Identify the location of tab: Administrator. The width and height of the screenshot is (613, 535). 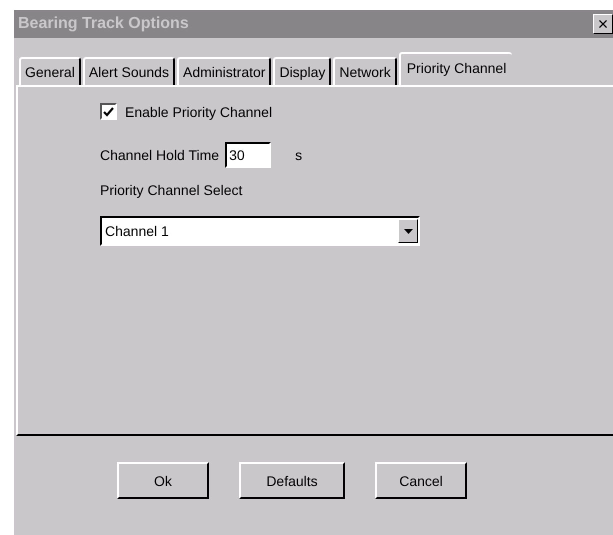
(224, 71).